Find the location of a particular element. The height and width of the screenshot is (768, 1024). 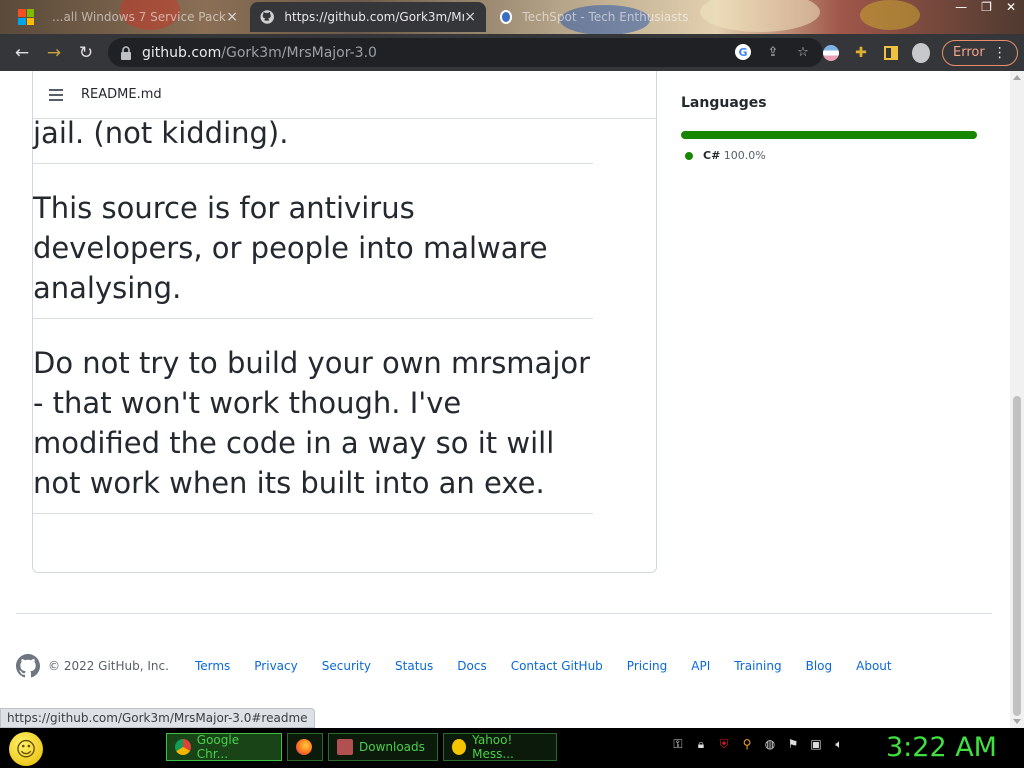

smiley-icon: ☺ is located at coordinates (26, 749).